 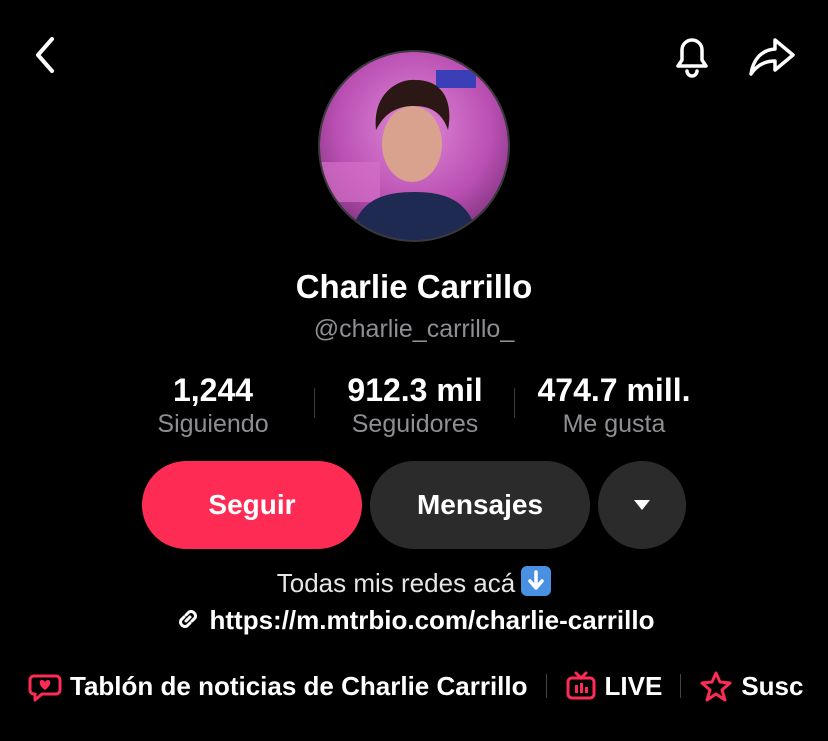 I want to click on star-icon, so click(x=716, y=686).